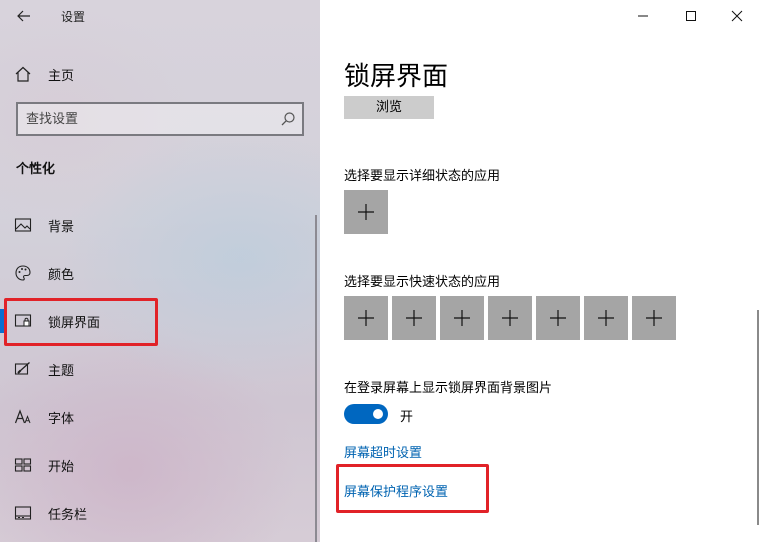  I want to click on content-scrollbar, so click(758, 417).